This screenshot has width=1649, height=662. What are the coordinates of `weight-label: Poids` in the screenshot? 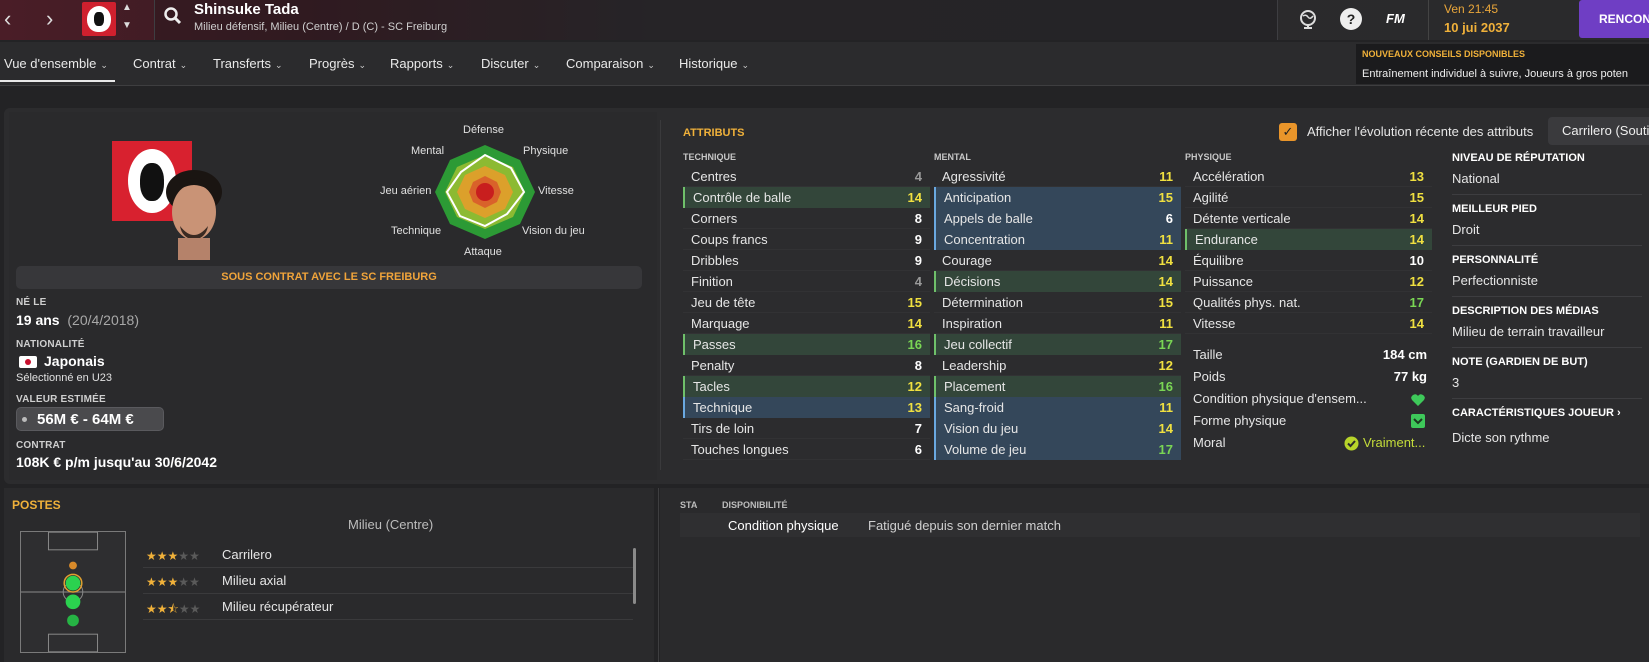 It's located at (1209, 376).